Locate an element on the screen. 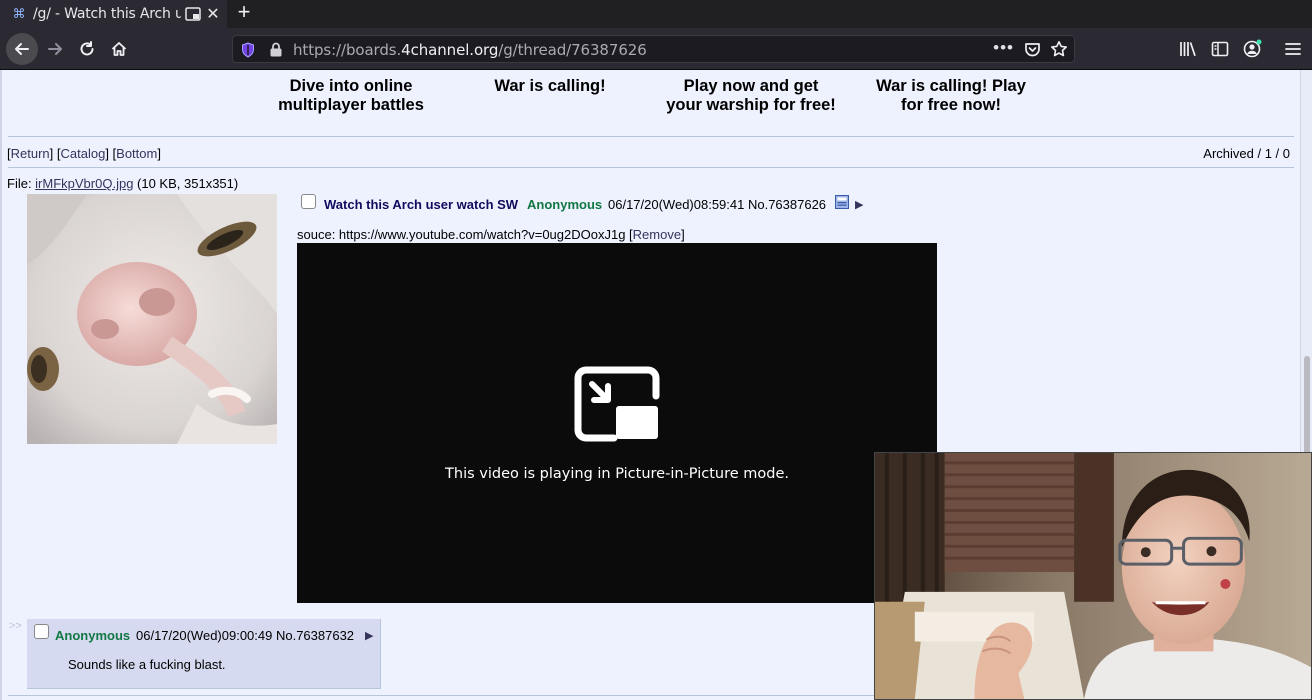 The width and height of the screenshot is (1312, 700). 4chan-favicon-icon: ⌘ is located at coordinates (19, 13).